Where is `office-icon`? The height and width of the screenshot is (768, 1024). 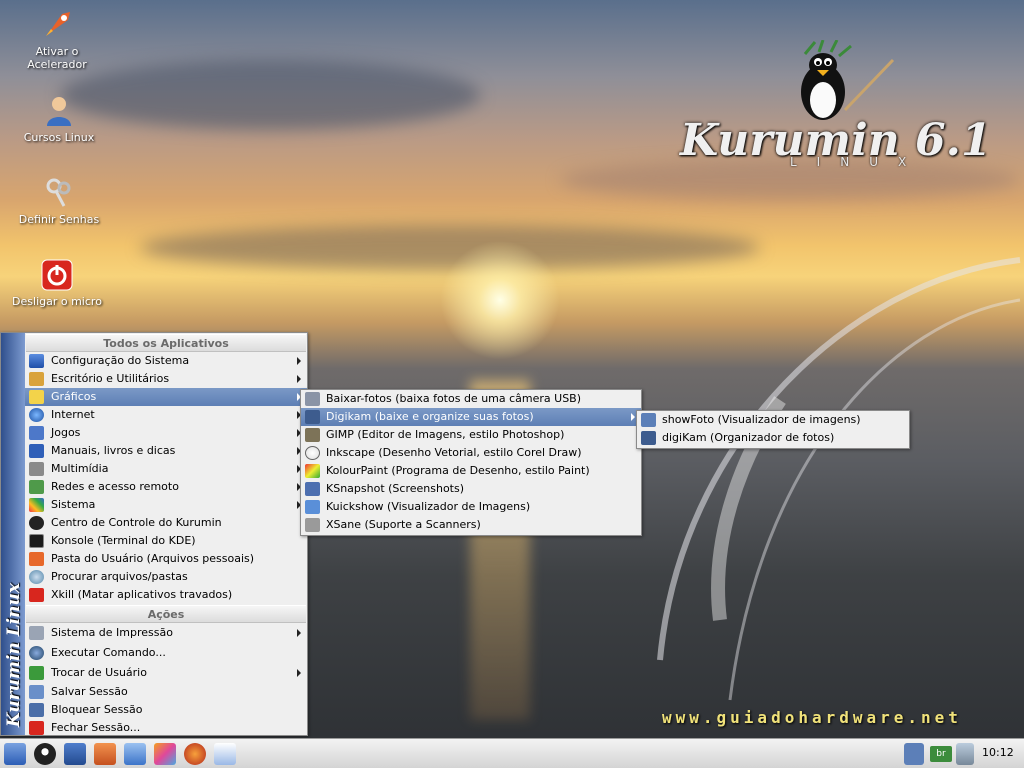 office-icon is located at coordinates (36, 379).